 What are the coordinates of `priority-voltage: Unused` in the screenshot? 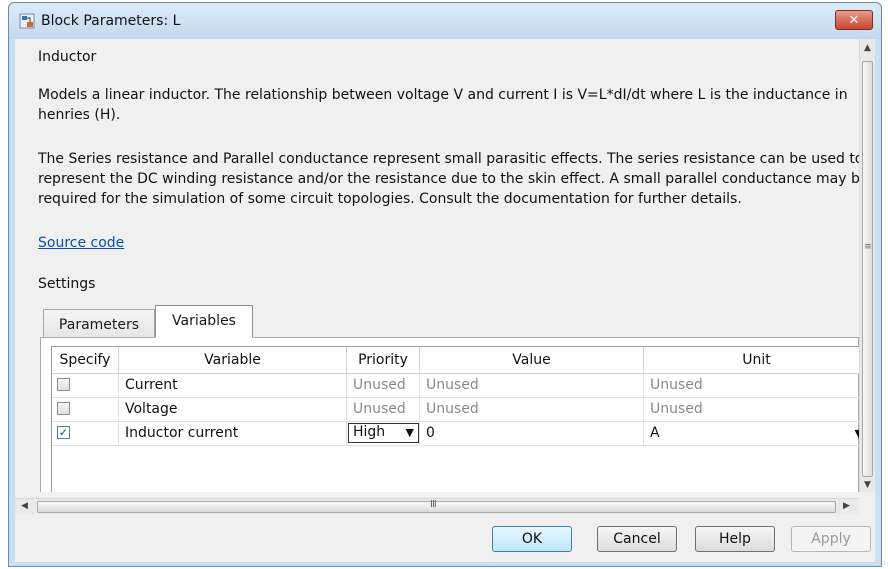 It's located at (383, 410).